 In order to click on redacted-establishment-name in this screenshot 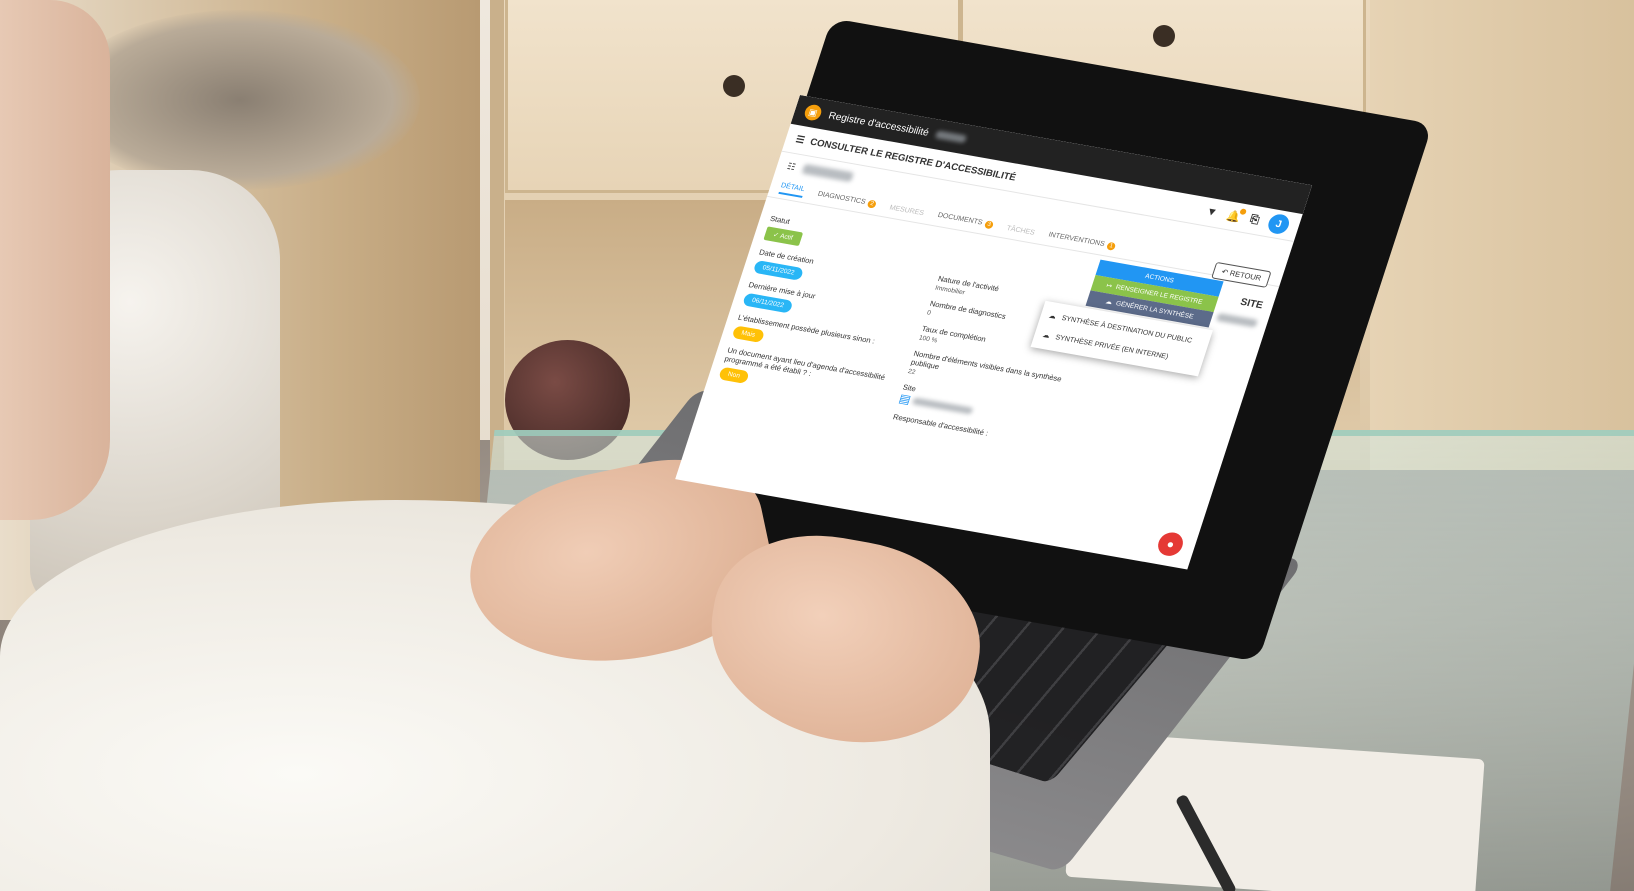, I will do `click(828, 173)`.